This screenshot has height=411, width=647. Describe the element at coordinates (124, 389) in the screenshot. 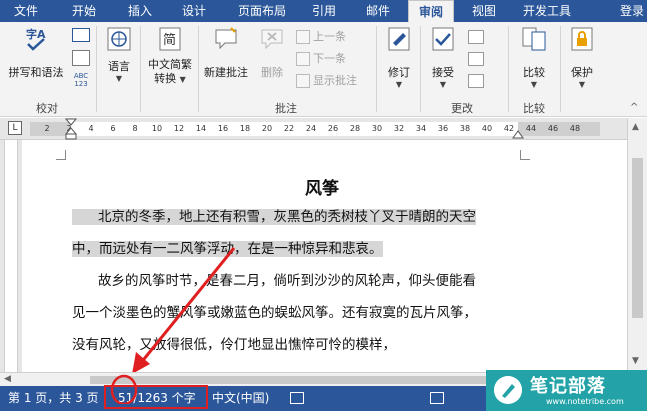

I see `annotation-circle` at that location.